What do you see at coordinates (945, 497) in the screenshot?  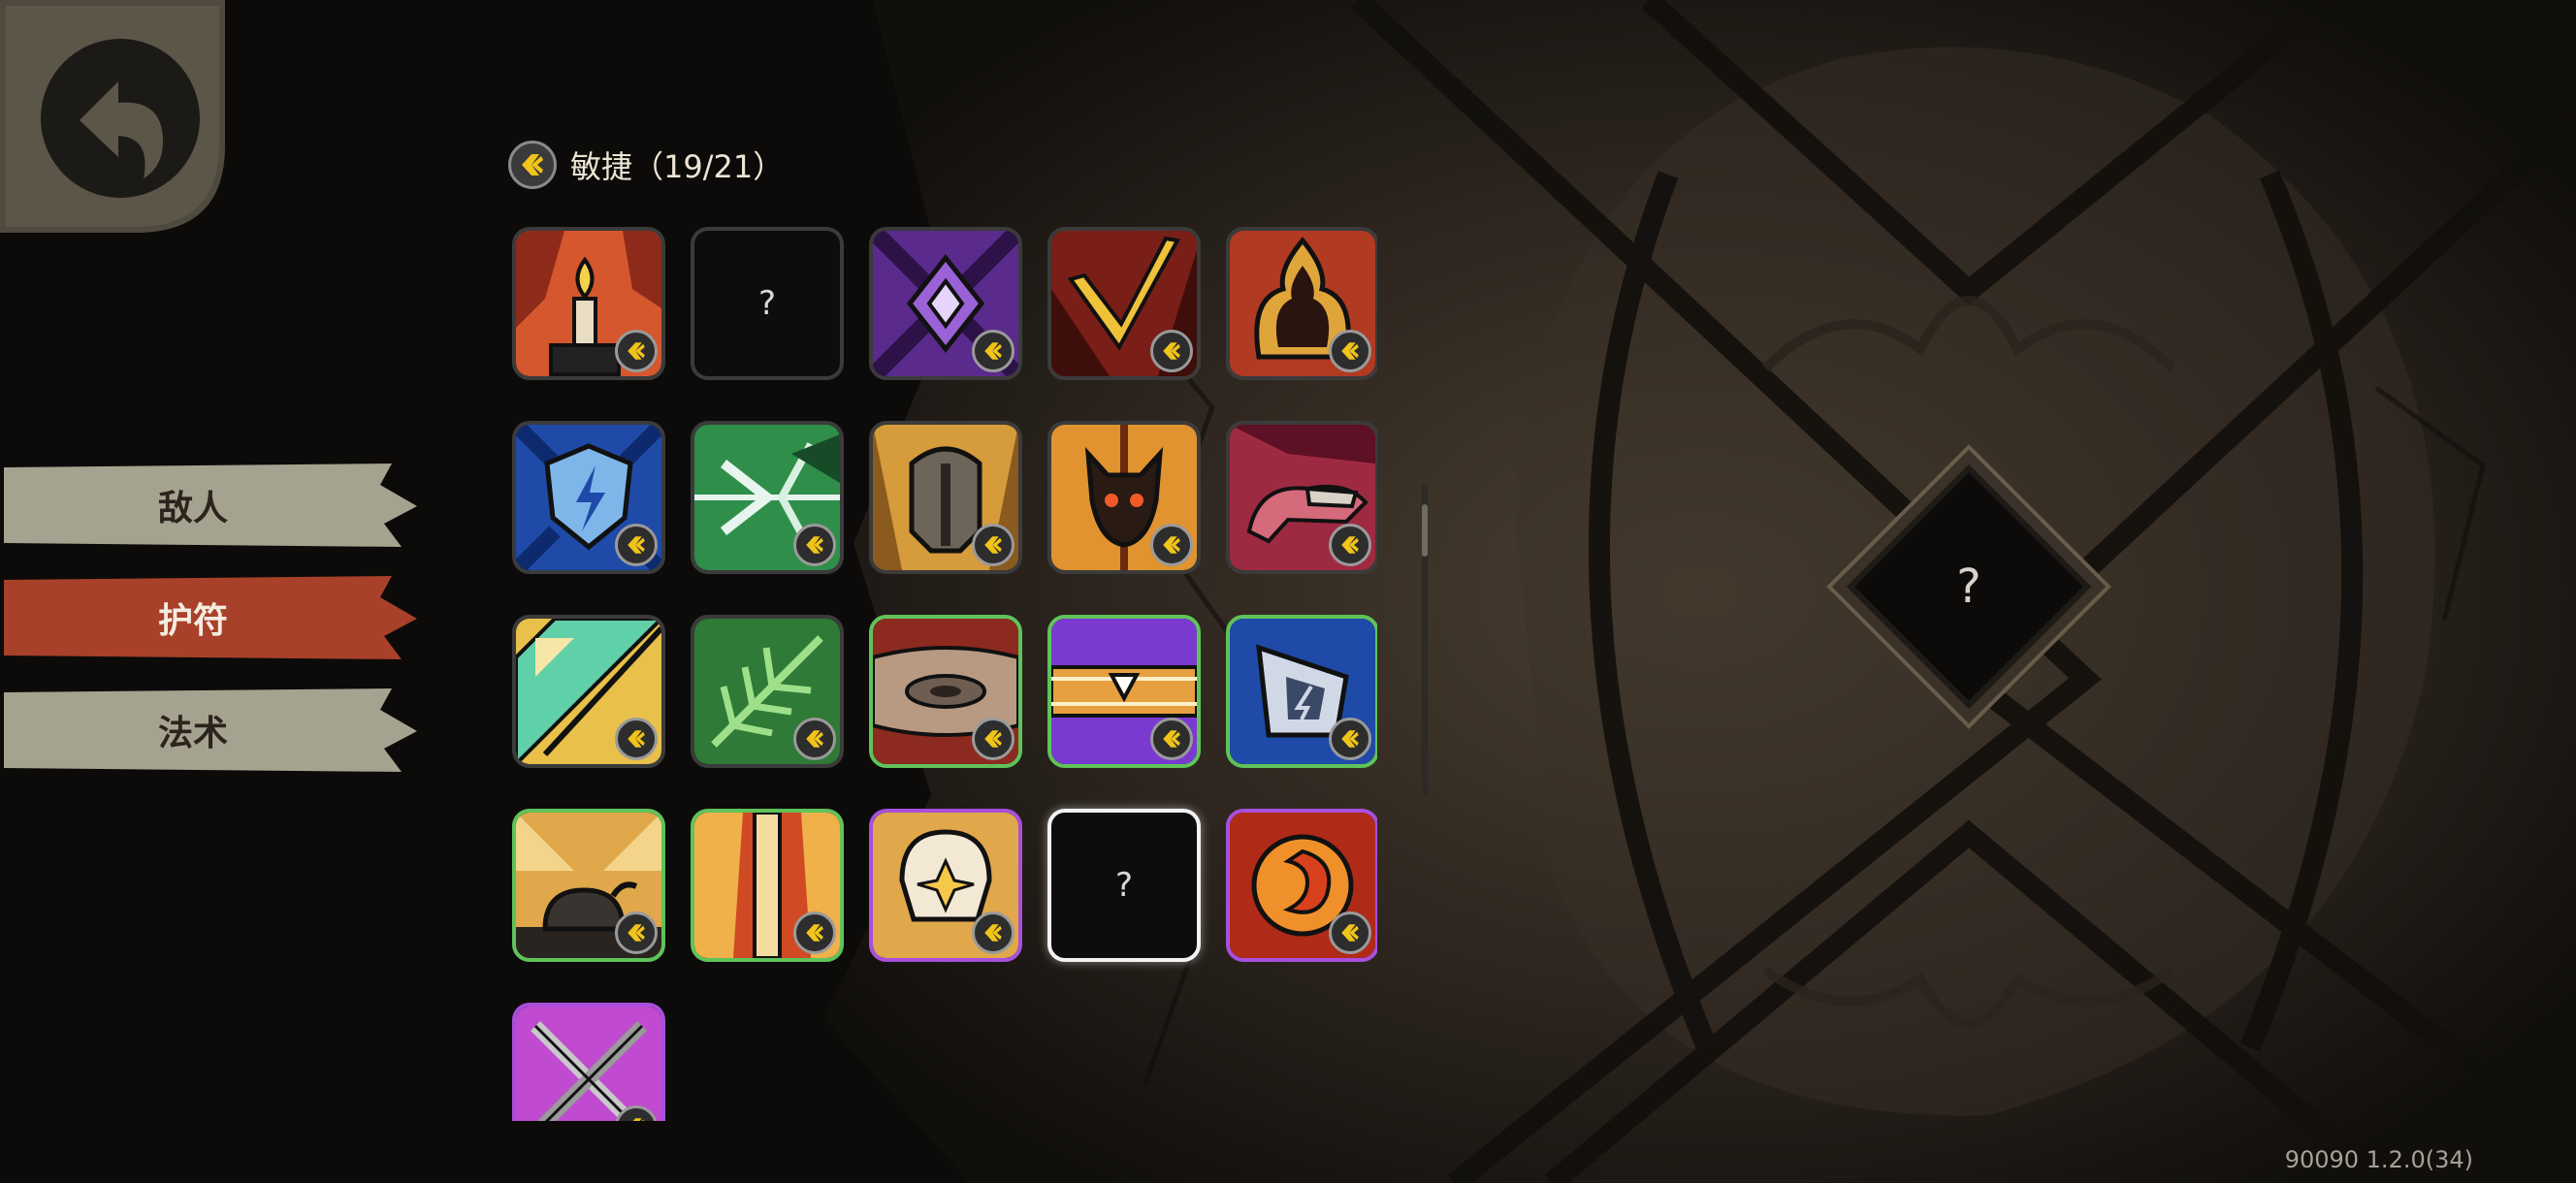 I see `charm-helmet` at bounding box center [945, 497].